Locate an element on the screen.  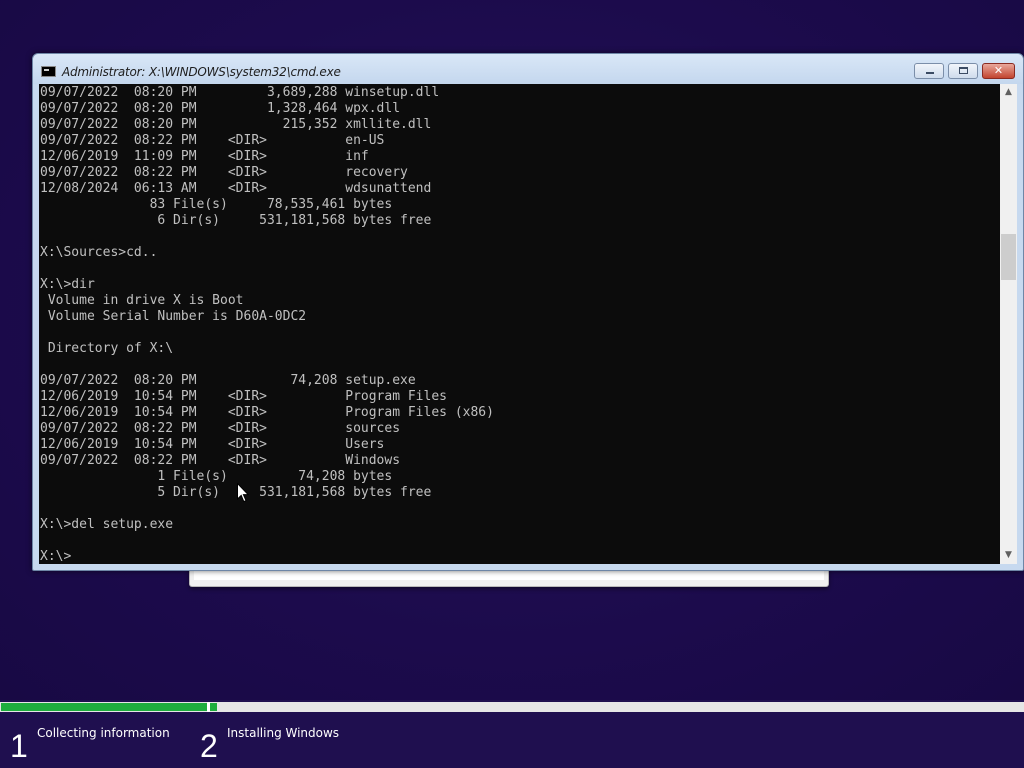
vertical-scrollbar: ▲ ▼ is located at coordinates (1008, 324).